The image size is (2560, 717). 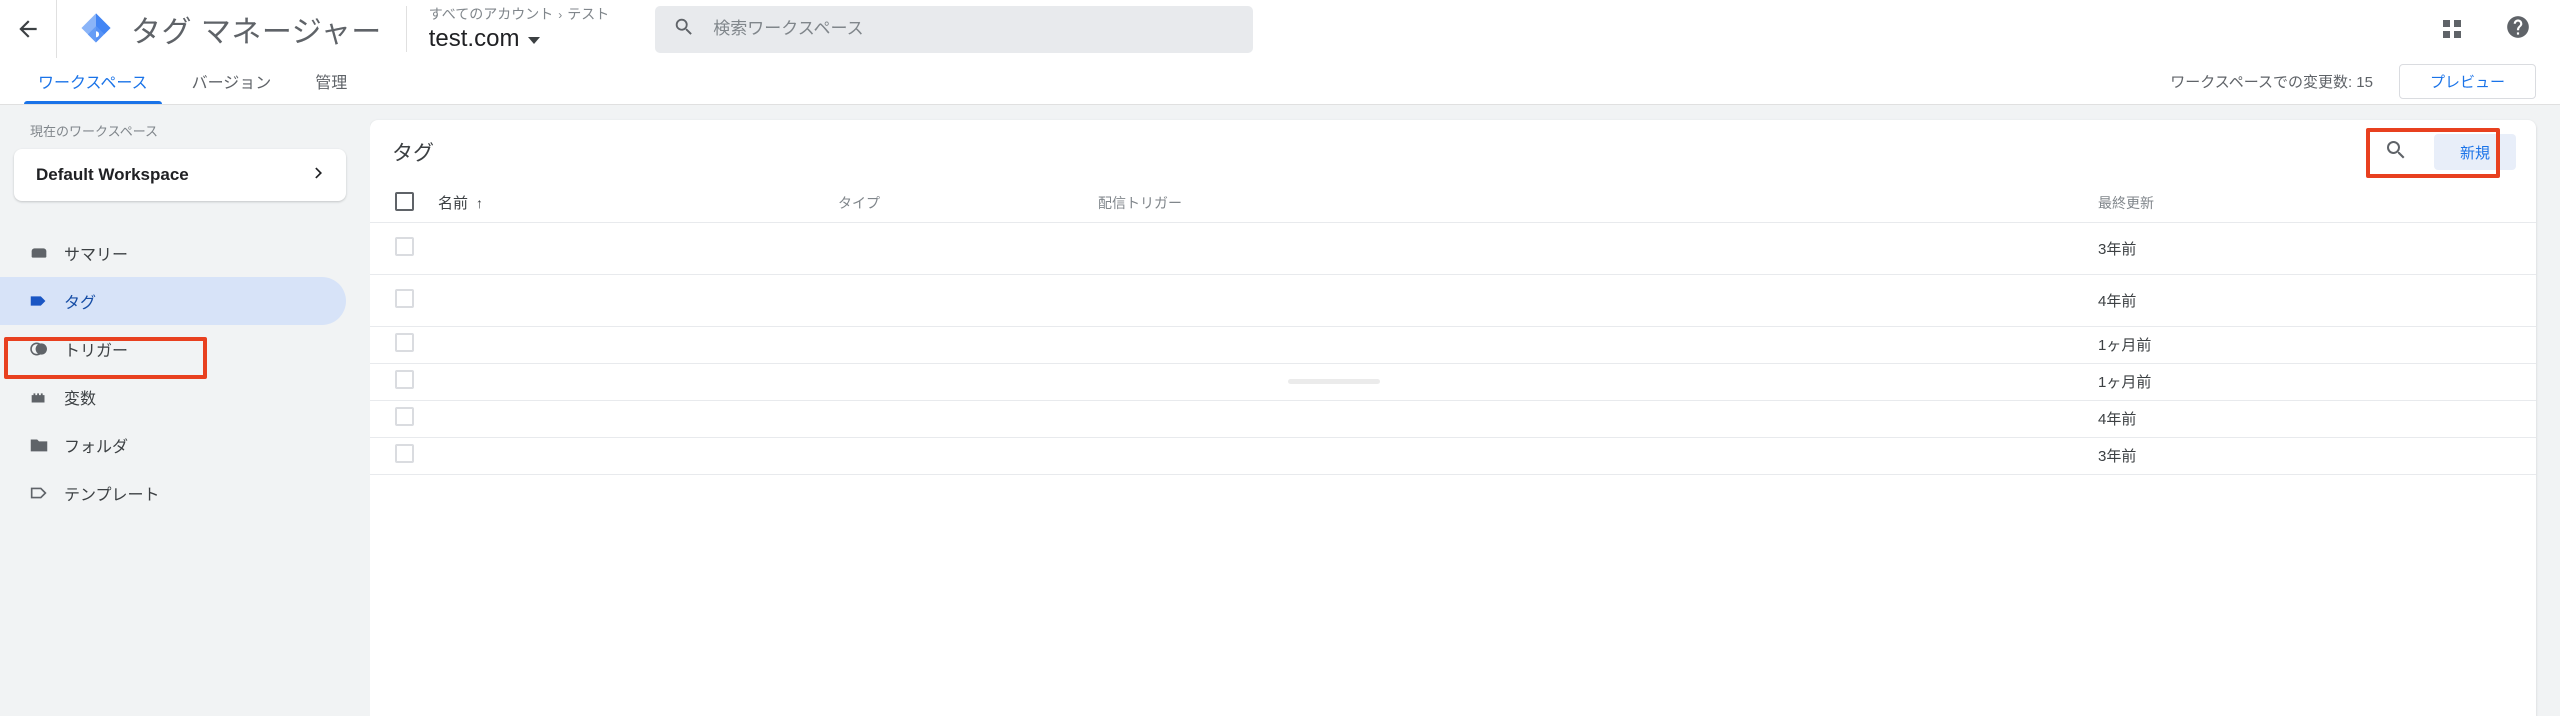 I want to click on account-selector: すべてのアカウント › テスト test.com, so click(x=508, y=29).